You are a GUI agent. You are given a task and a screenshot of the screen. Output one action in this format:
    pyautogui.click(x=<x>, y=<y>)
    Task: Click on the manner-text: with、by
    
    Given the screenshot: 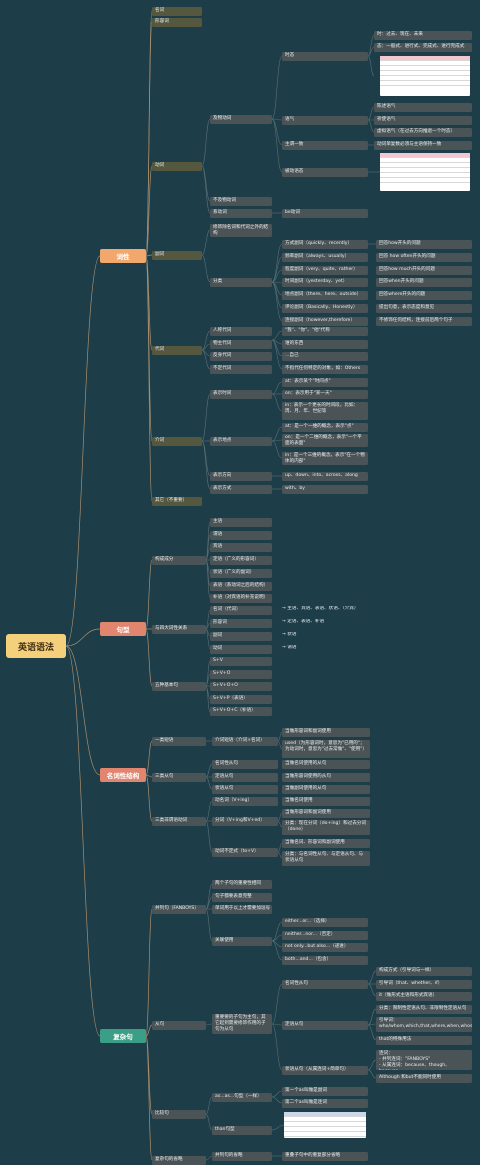 What is the action you would take?
    pyautogui.click(x=325, y=489)
    